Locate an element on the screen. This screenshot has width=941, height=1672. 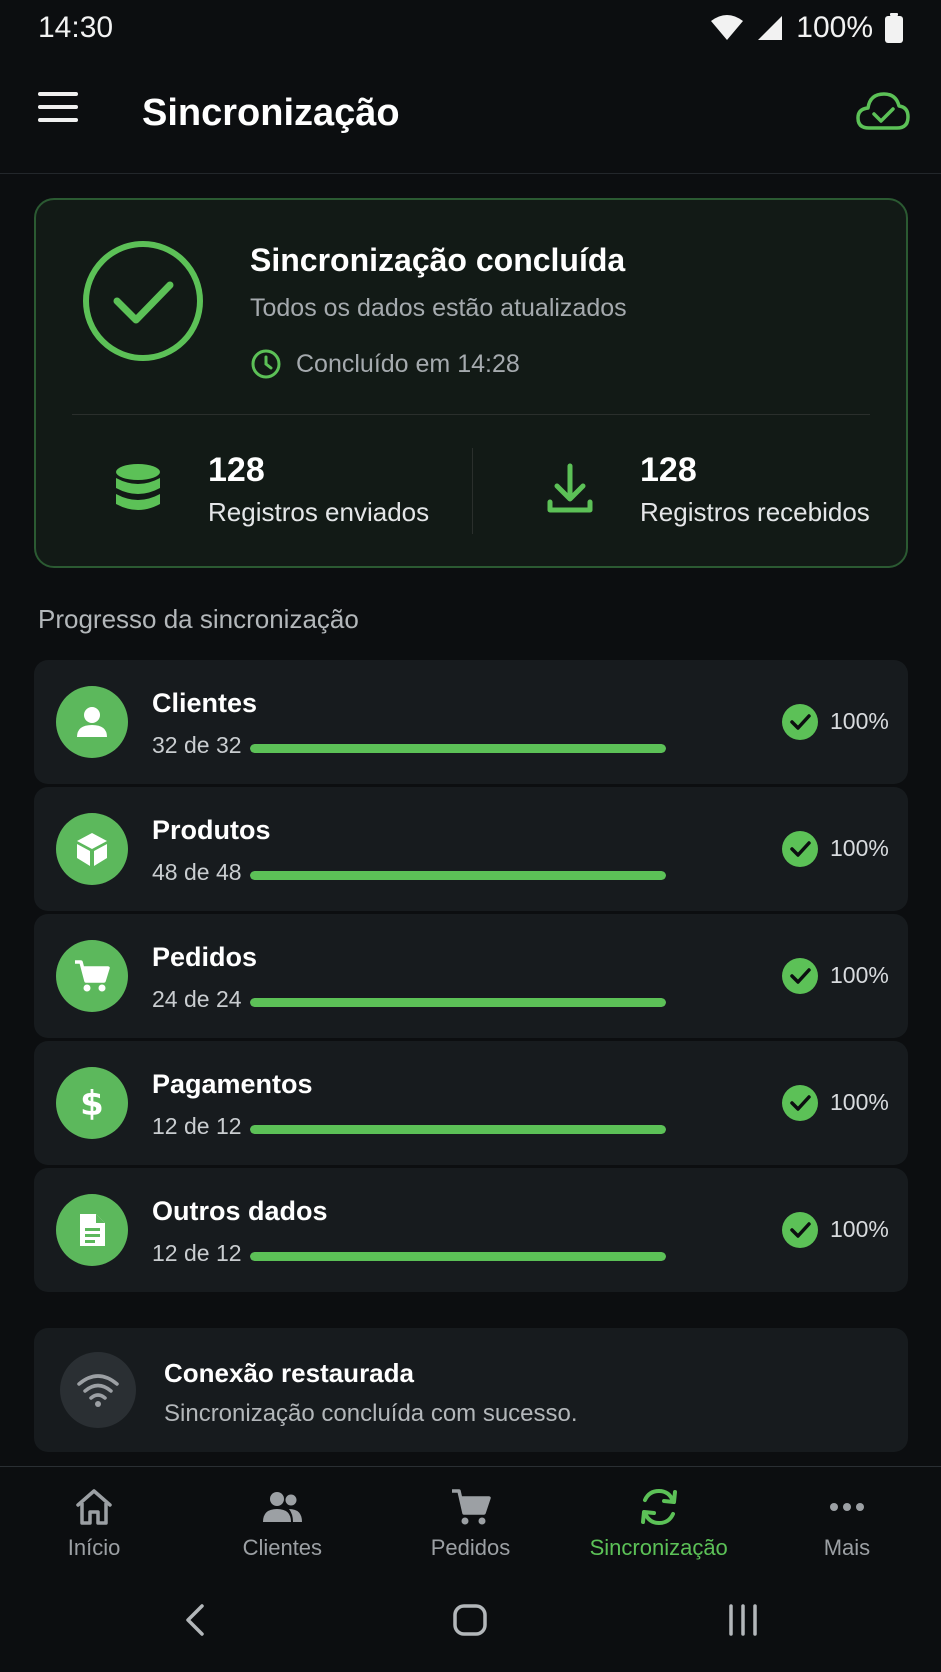
progress-item-pagamentos: $ Pagamentos 12 de 12 100% is located at coordinates (471, 1103).